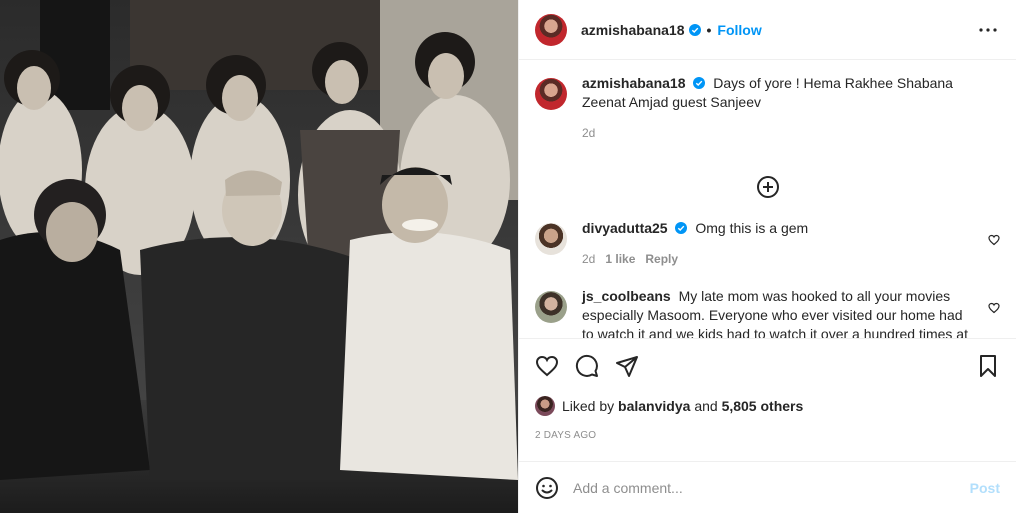  Describe the element at coordinates (661, 259) in the screenshot. I see `reply-button: Reply` at that location.